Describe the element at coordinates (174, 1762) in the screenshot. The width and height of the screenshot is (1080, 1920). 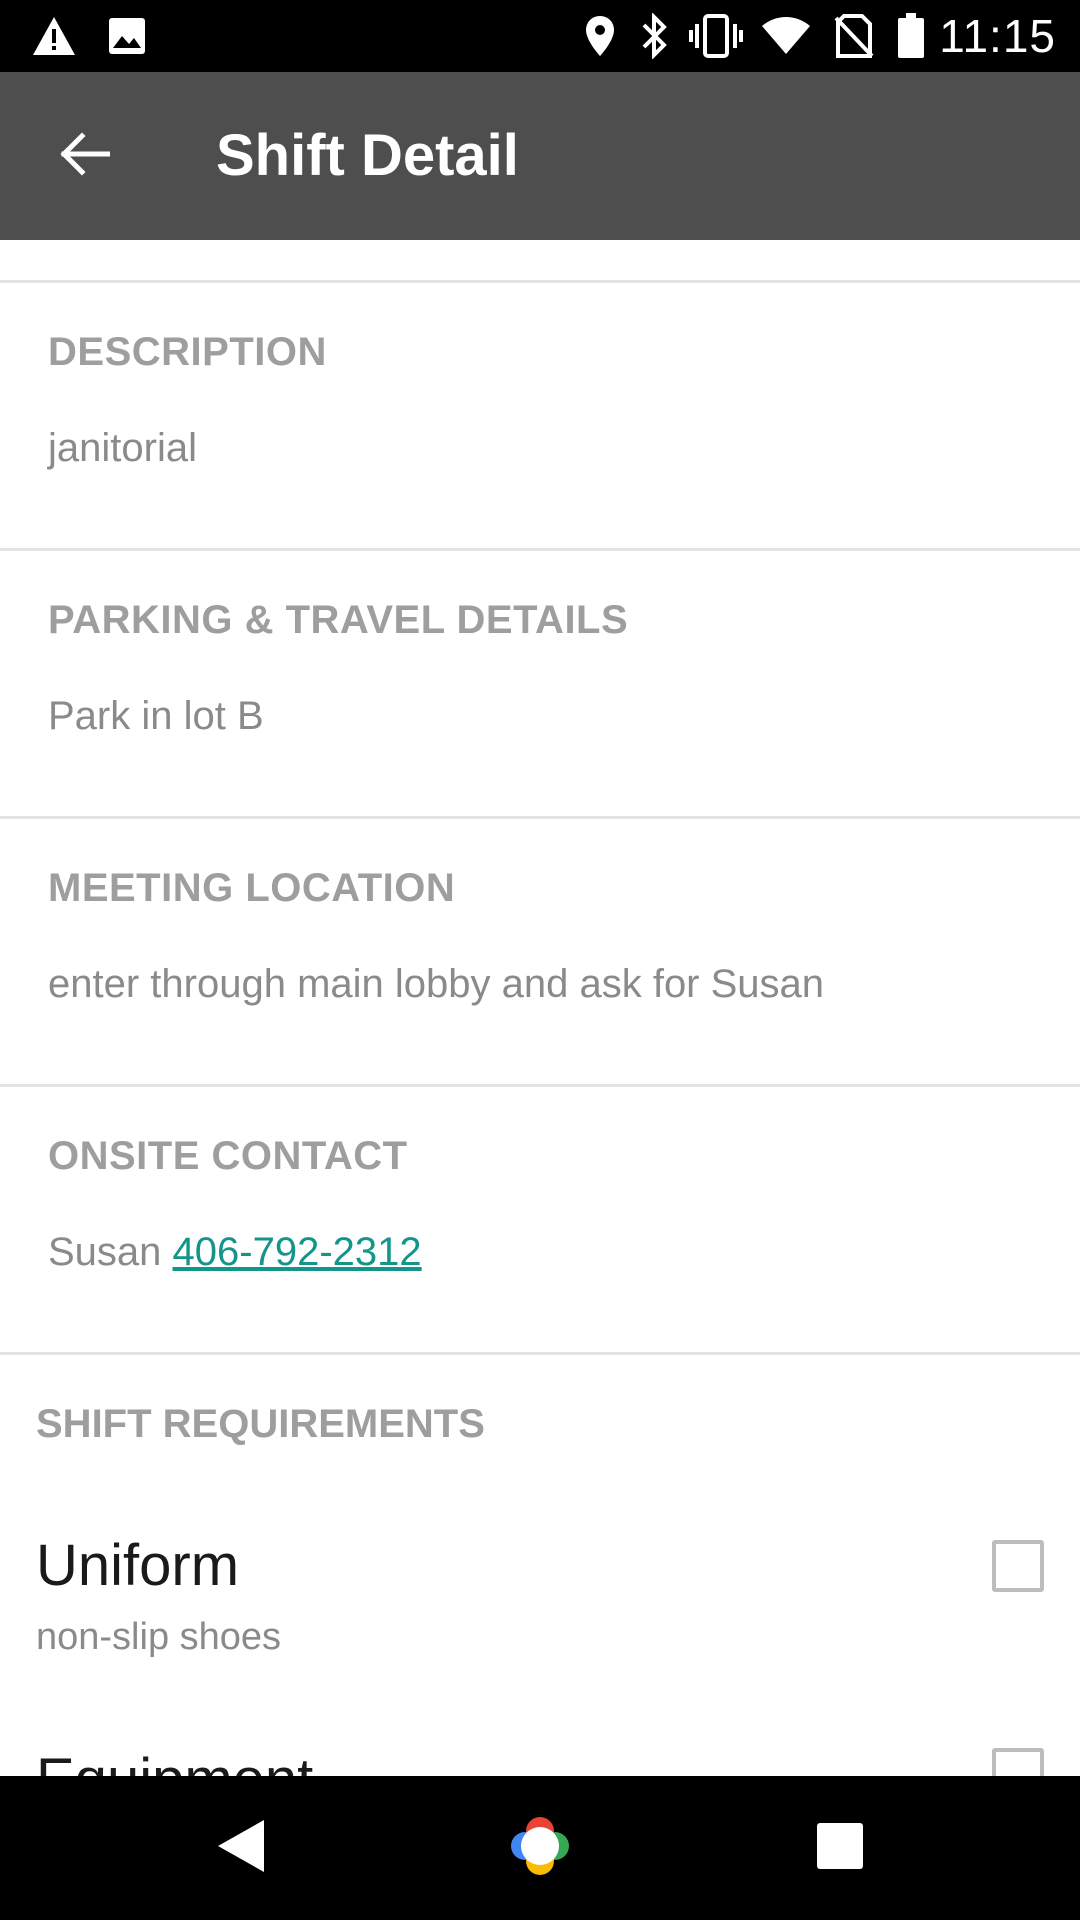
I see `requirement-title: Equipment` at that location.